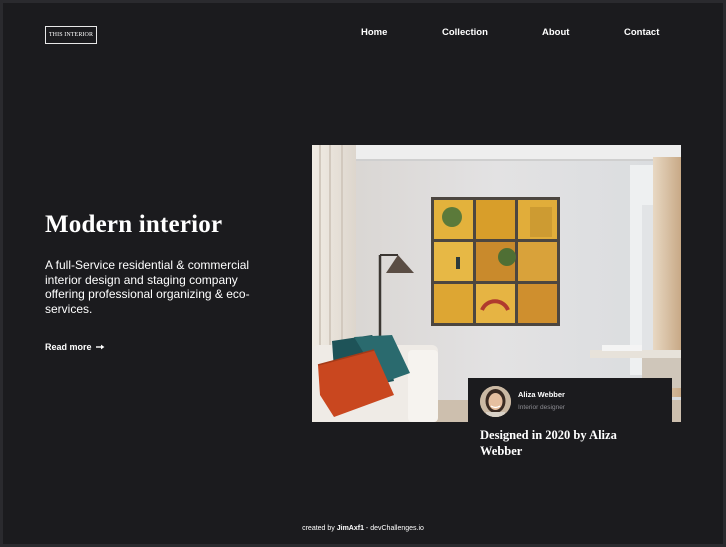  I want to click on nav-collection: Collection, so click(465, 32).